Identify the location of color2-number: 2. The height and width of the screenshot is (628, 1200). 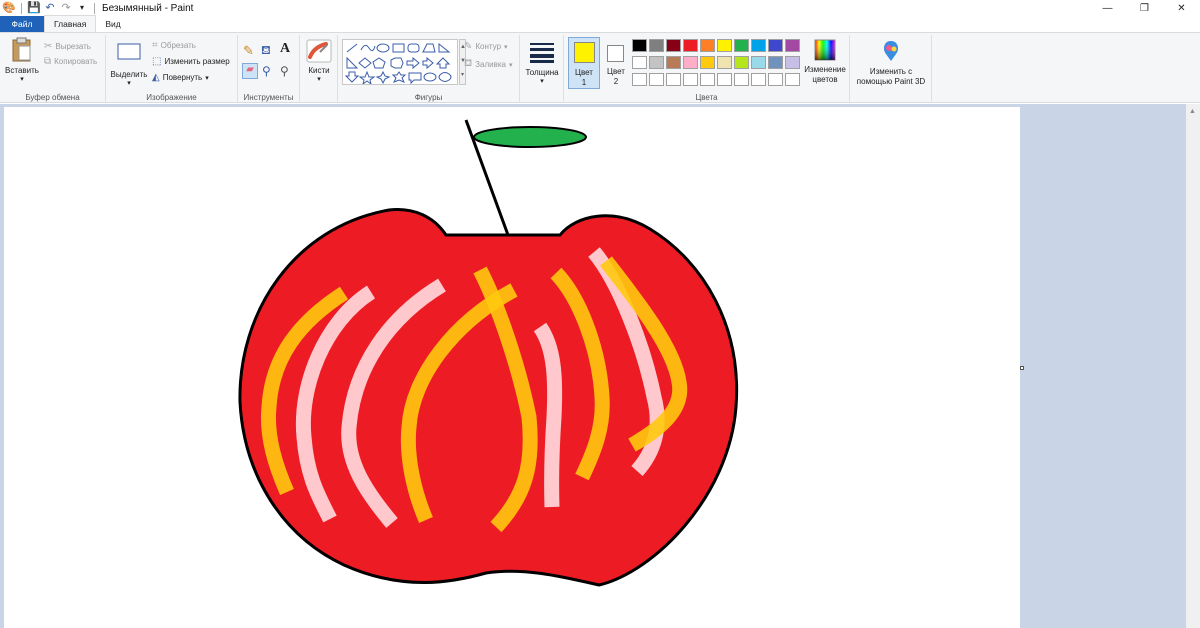
(616, 81).